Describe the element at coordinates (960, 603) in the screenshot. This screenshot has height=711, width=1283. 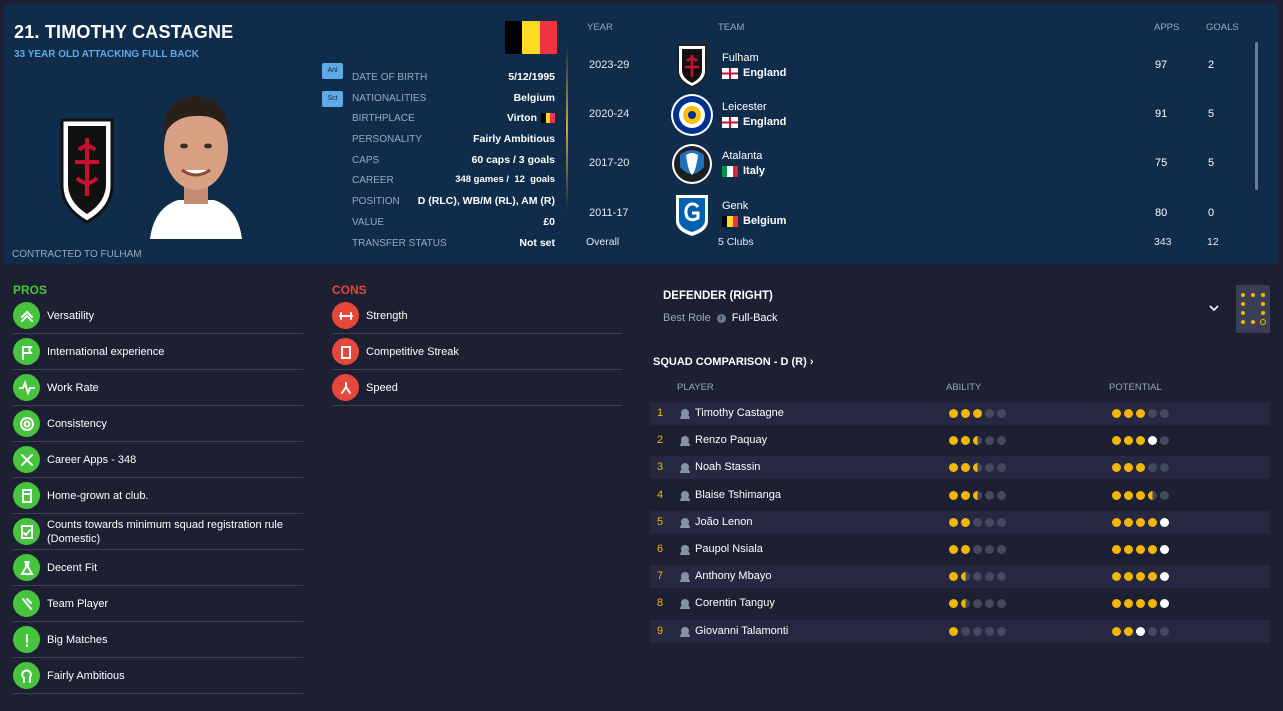
I see `squad-row: 8 Corentin Tanguy` at that location.